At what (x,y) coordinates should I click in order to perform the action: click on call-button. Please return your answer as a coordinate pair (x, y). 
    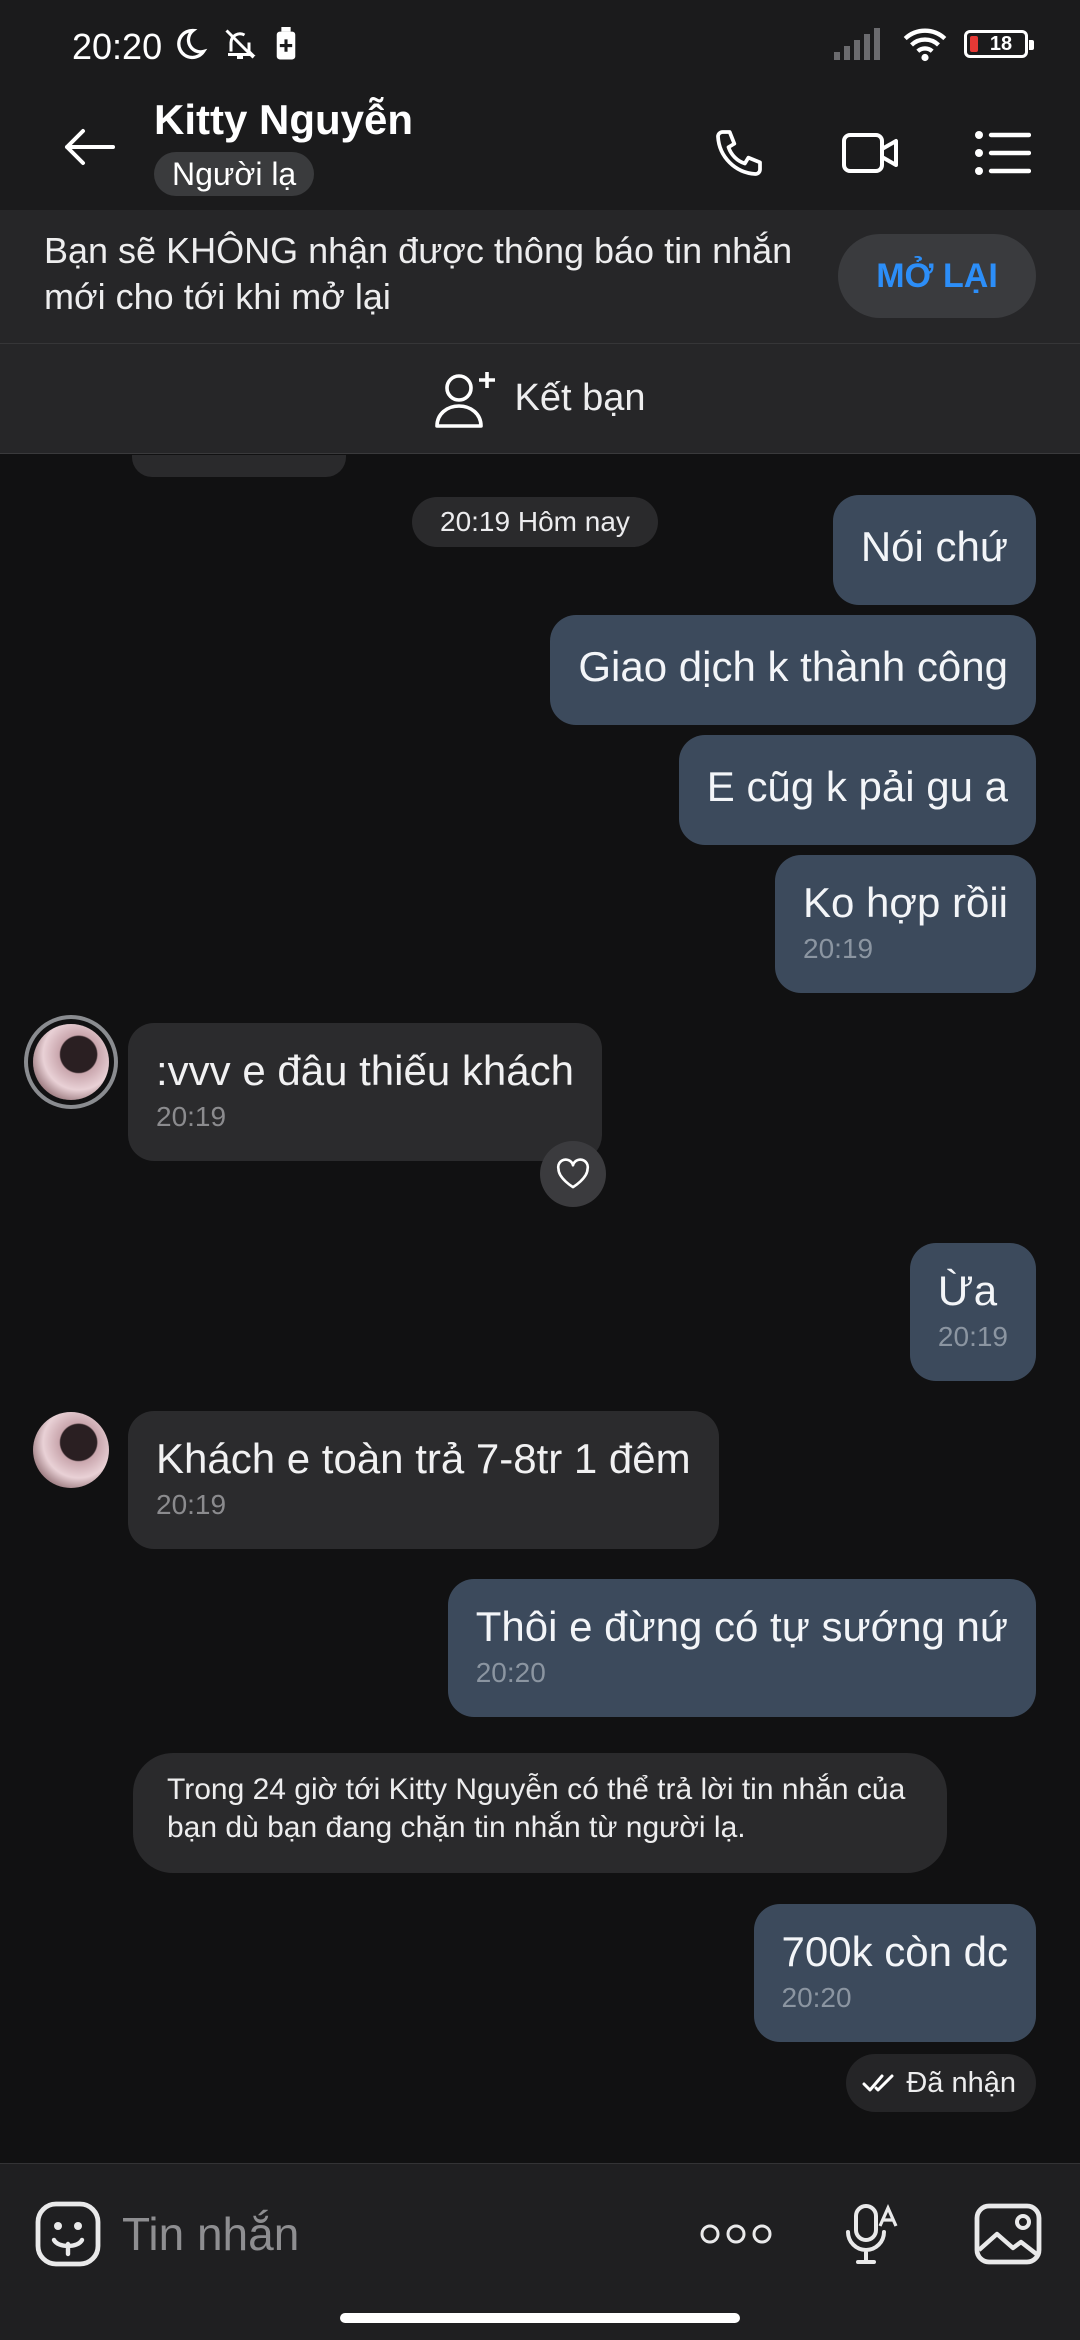
    Looking at the image, I should click on (739, 153).